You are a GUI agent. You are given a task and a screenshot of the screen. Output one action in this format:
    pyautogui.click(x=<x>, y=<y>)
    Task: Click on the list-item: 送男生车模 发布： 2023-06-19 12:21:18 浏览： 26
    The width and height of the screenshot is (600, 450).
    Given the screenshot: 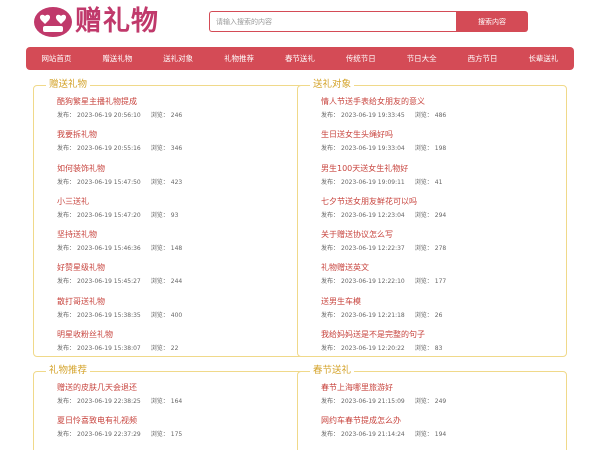 What is the action you would take?
    pyautogui.click(x=432, y=308)
    